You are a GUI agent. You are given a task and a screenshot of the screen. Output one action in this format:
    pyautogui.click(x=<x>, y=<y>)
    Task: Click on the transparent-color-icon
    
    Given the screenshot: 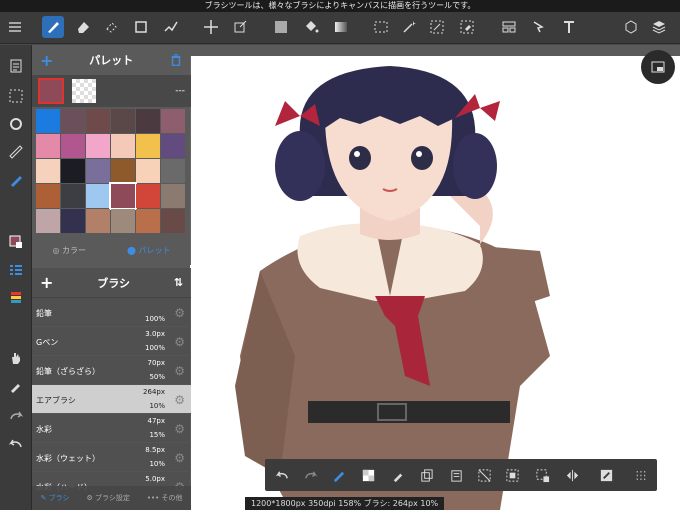 What is the action you would take?
    pyautogui.click(x=368, y=475)
    